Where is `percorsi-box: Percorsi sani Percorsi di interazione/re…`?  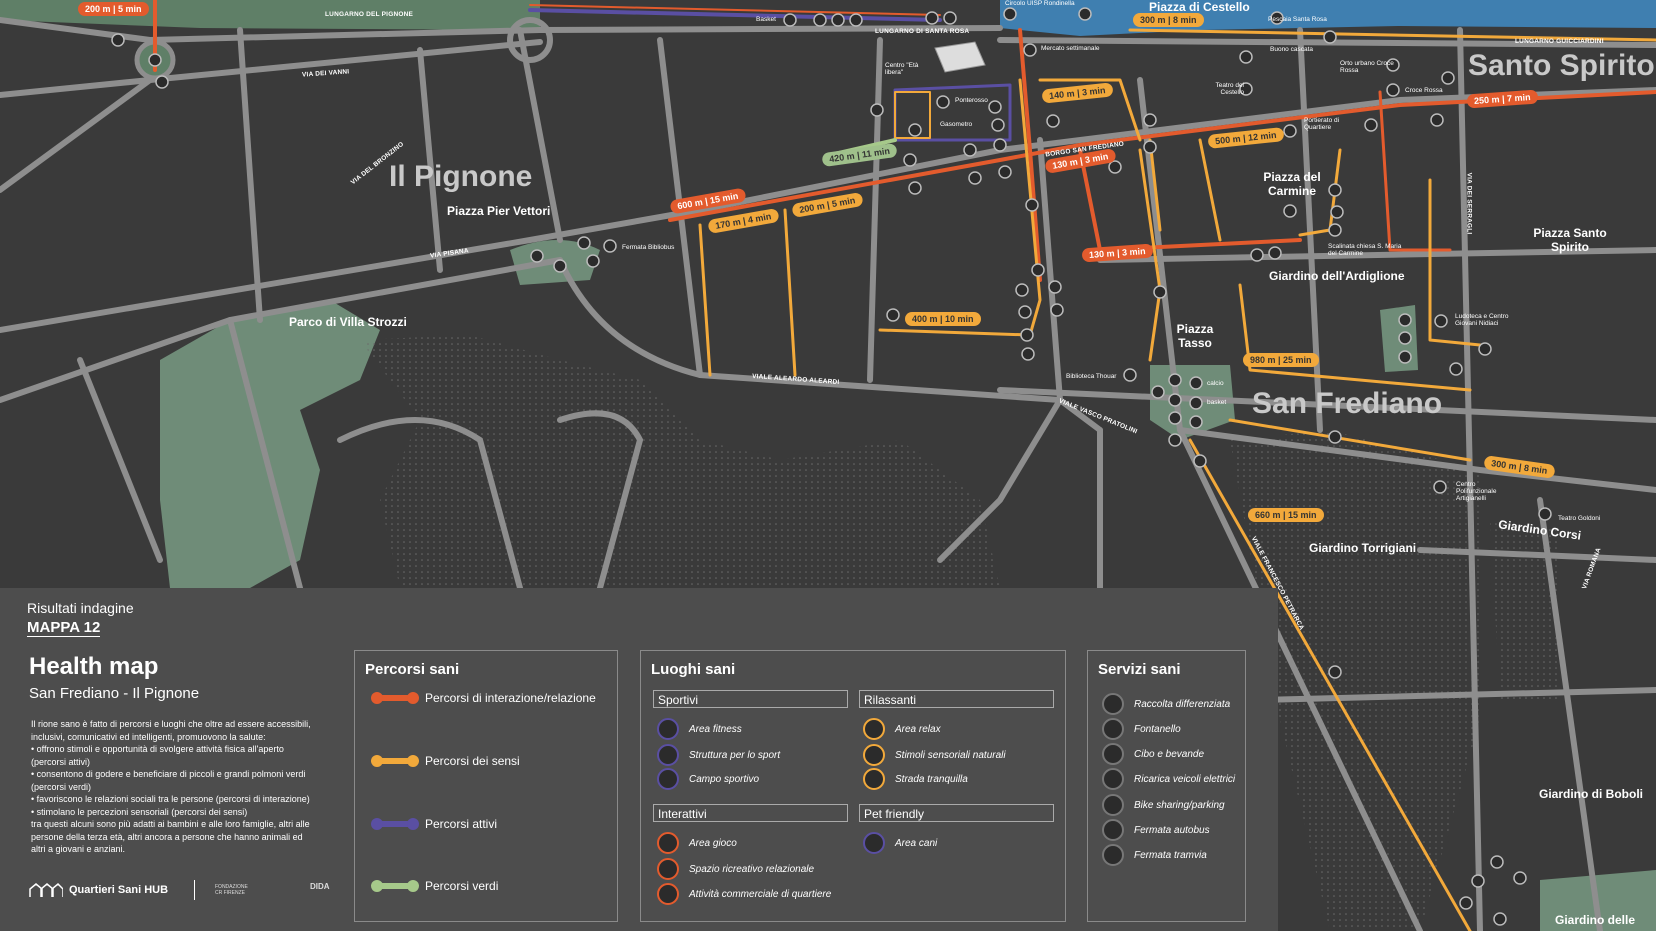 percorsi-box: Percorsi sani Percorsi di interazione/re… is located at coordinates (486, 786).